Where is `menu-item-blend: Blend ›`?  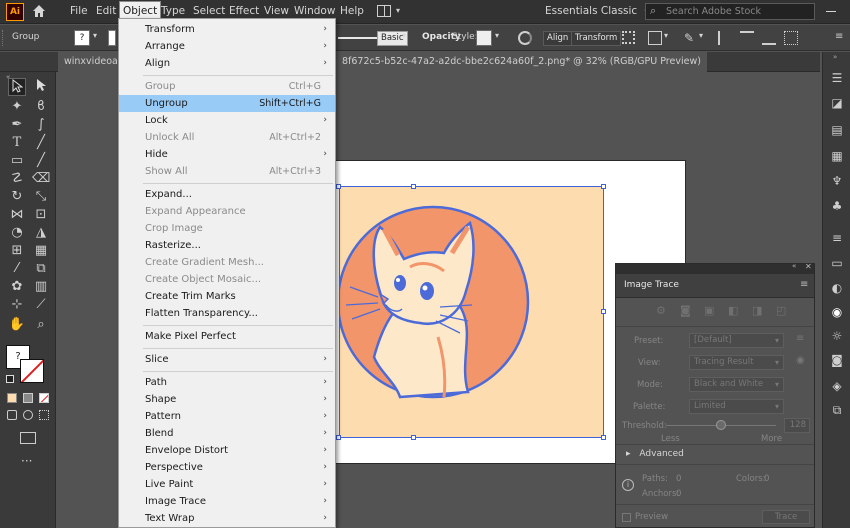
menu-item-blend: Blend › is located at coordinates (227, 433).